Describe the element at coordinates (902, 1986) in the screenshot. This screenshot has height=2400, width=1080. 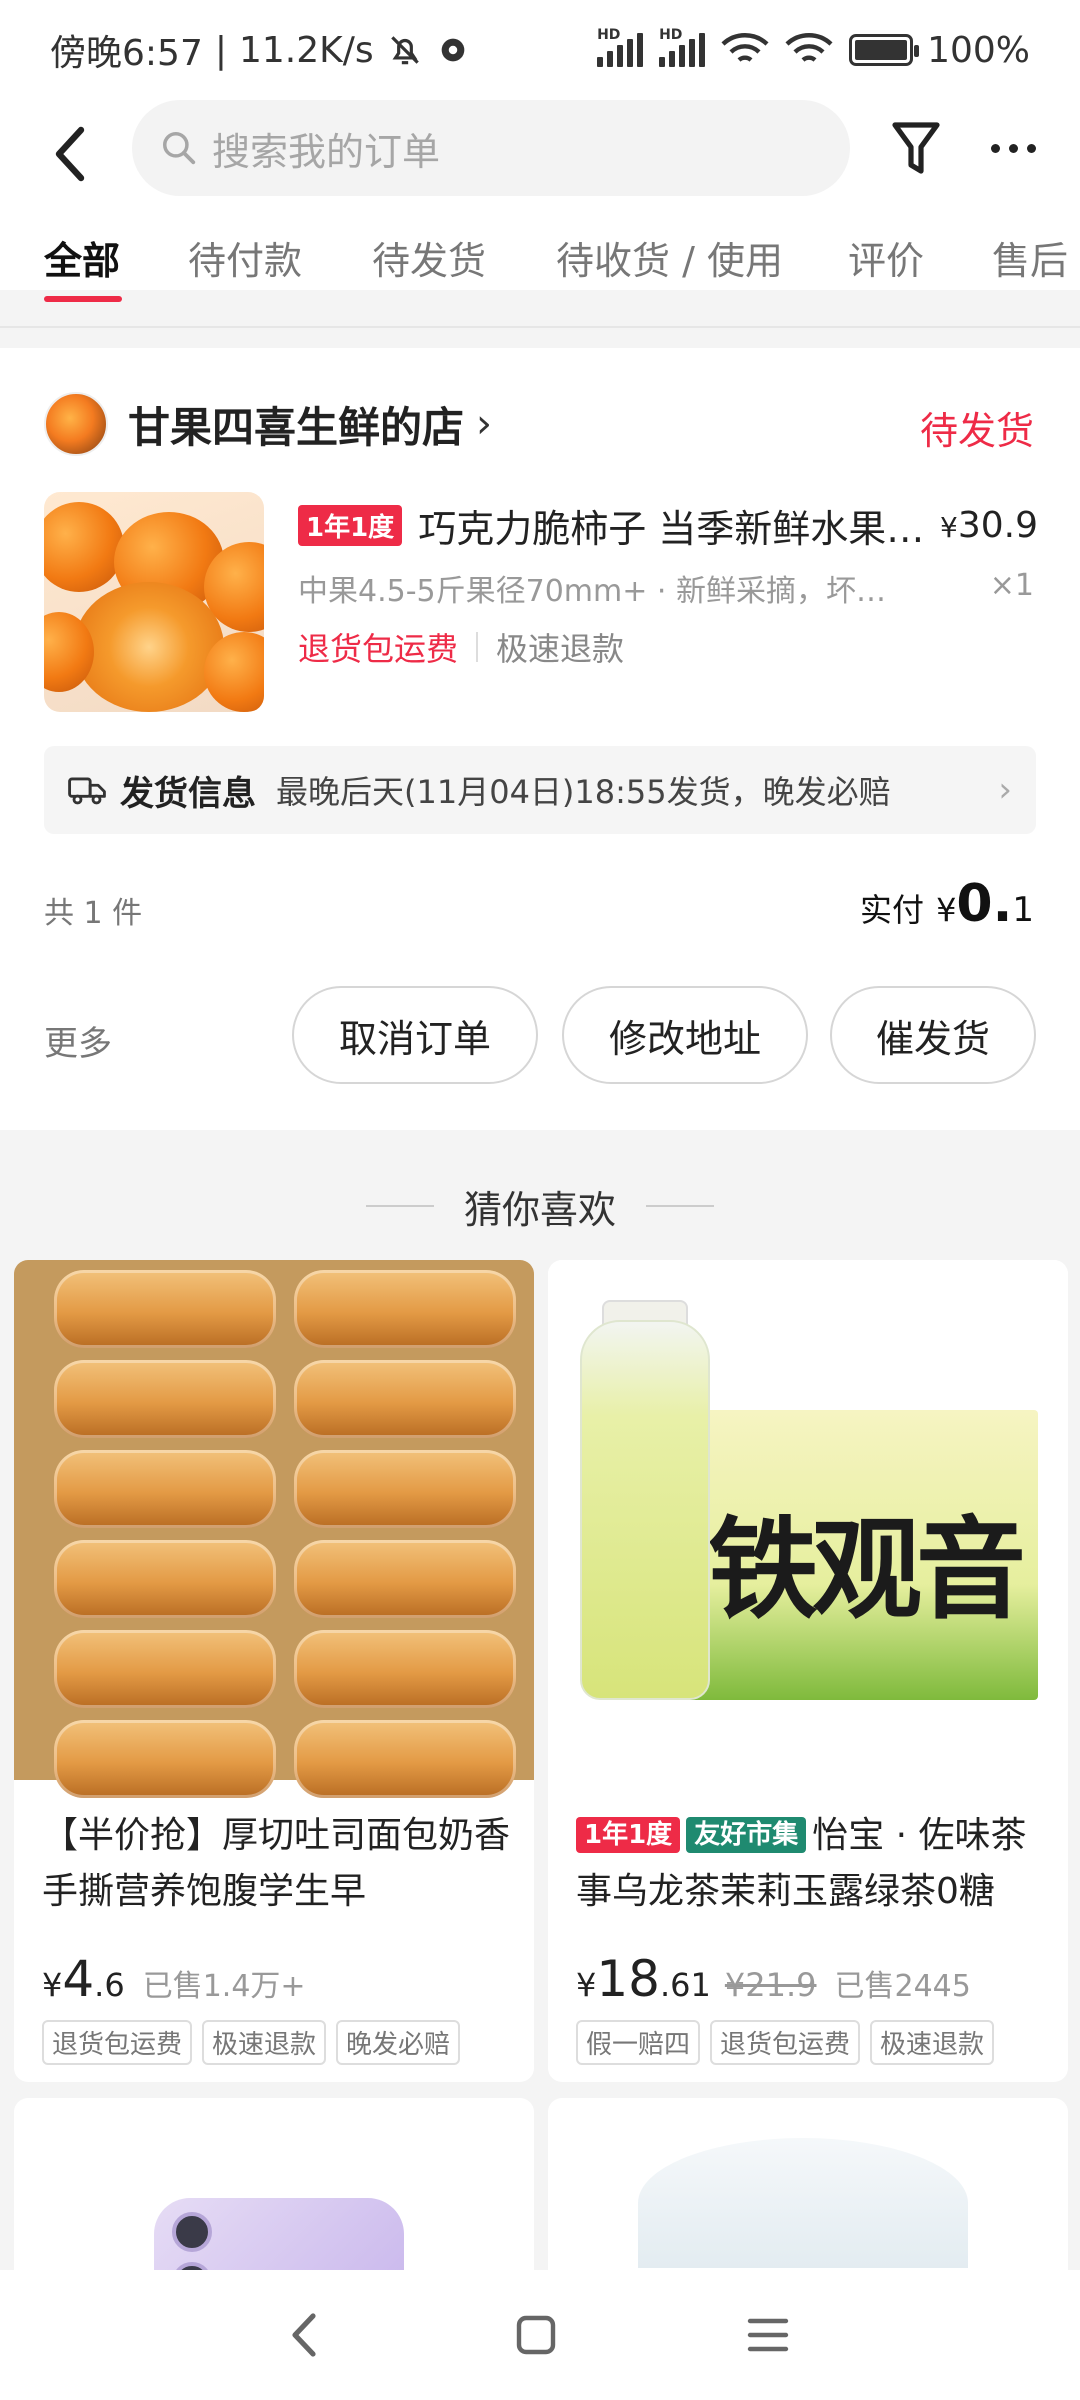
I see `sold-count: 已售2445` at that location.